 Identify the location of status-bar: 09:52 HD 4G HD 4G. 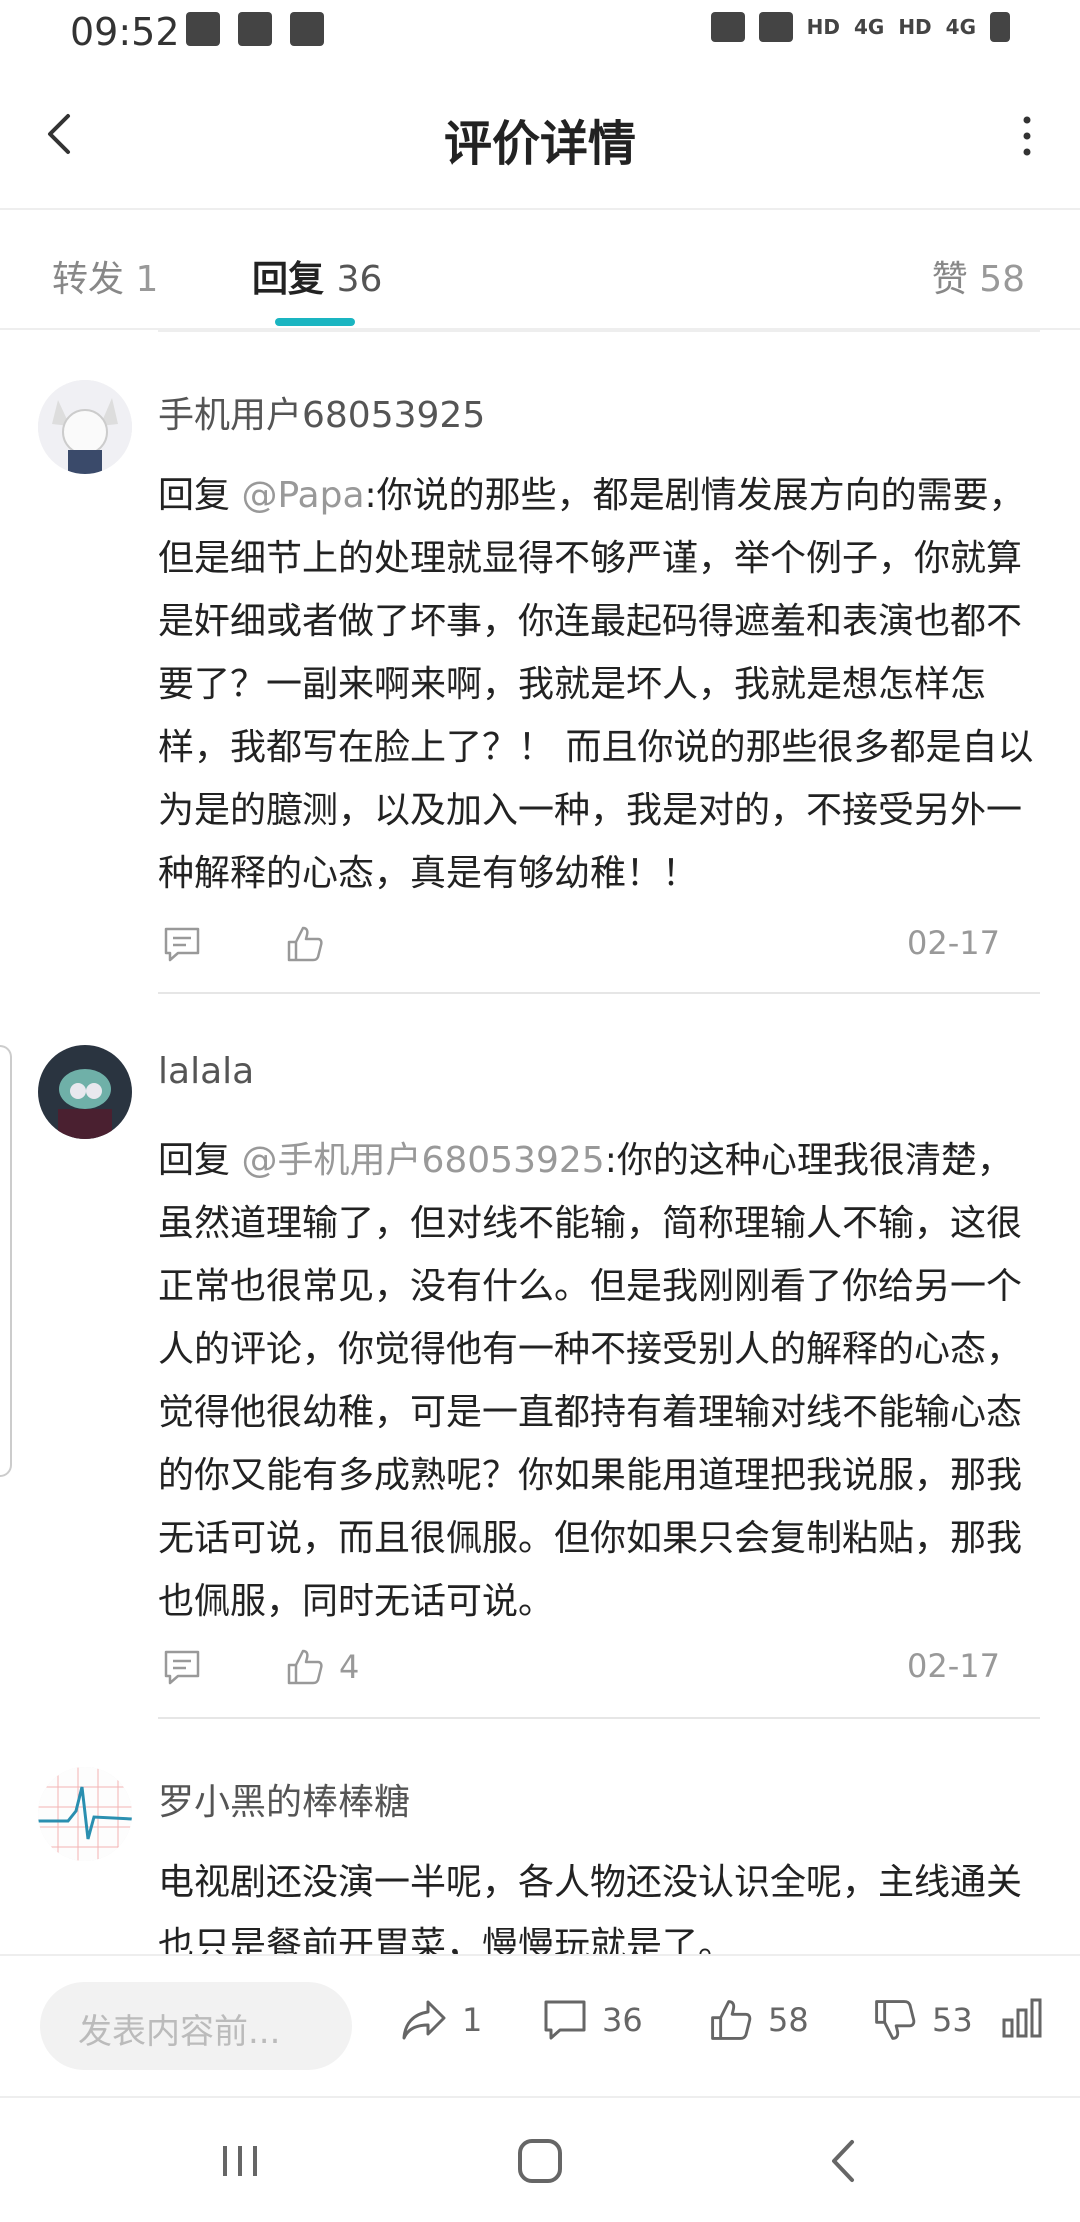
(540, 32).